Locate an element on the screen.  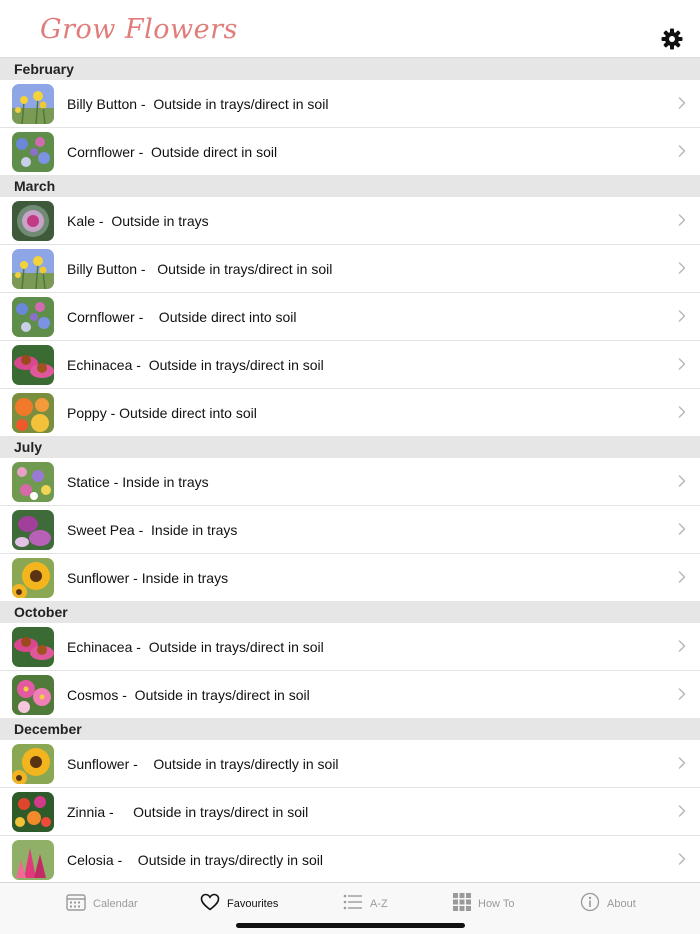
row-label: Statice - Inside in trays is located at coordinates (138, 481).